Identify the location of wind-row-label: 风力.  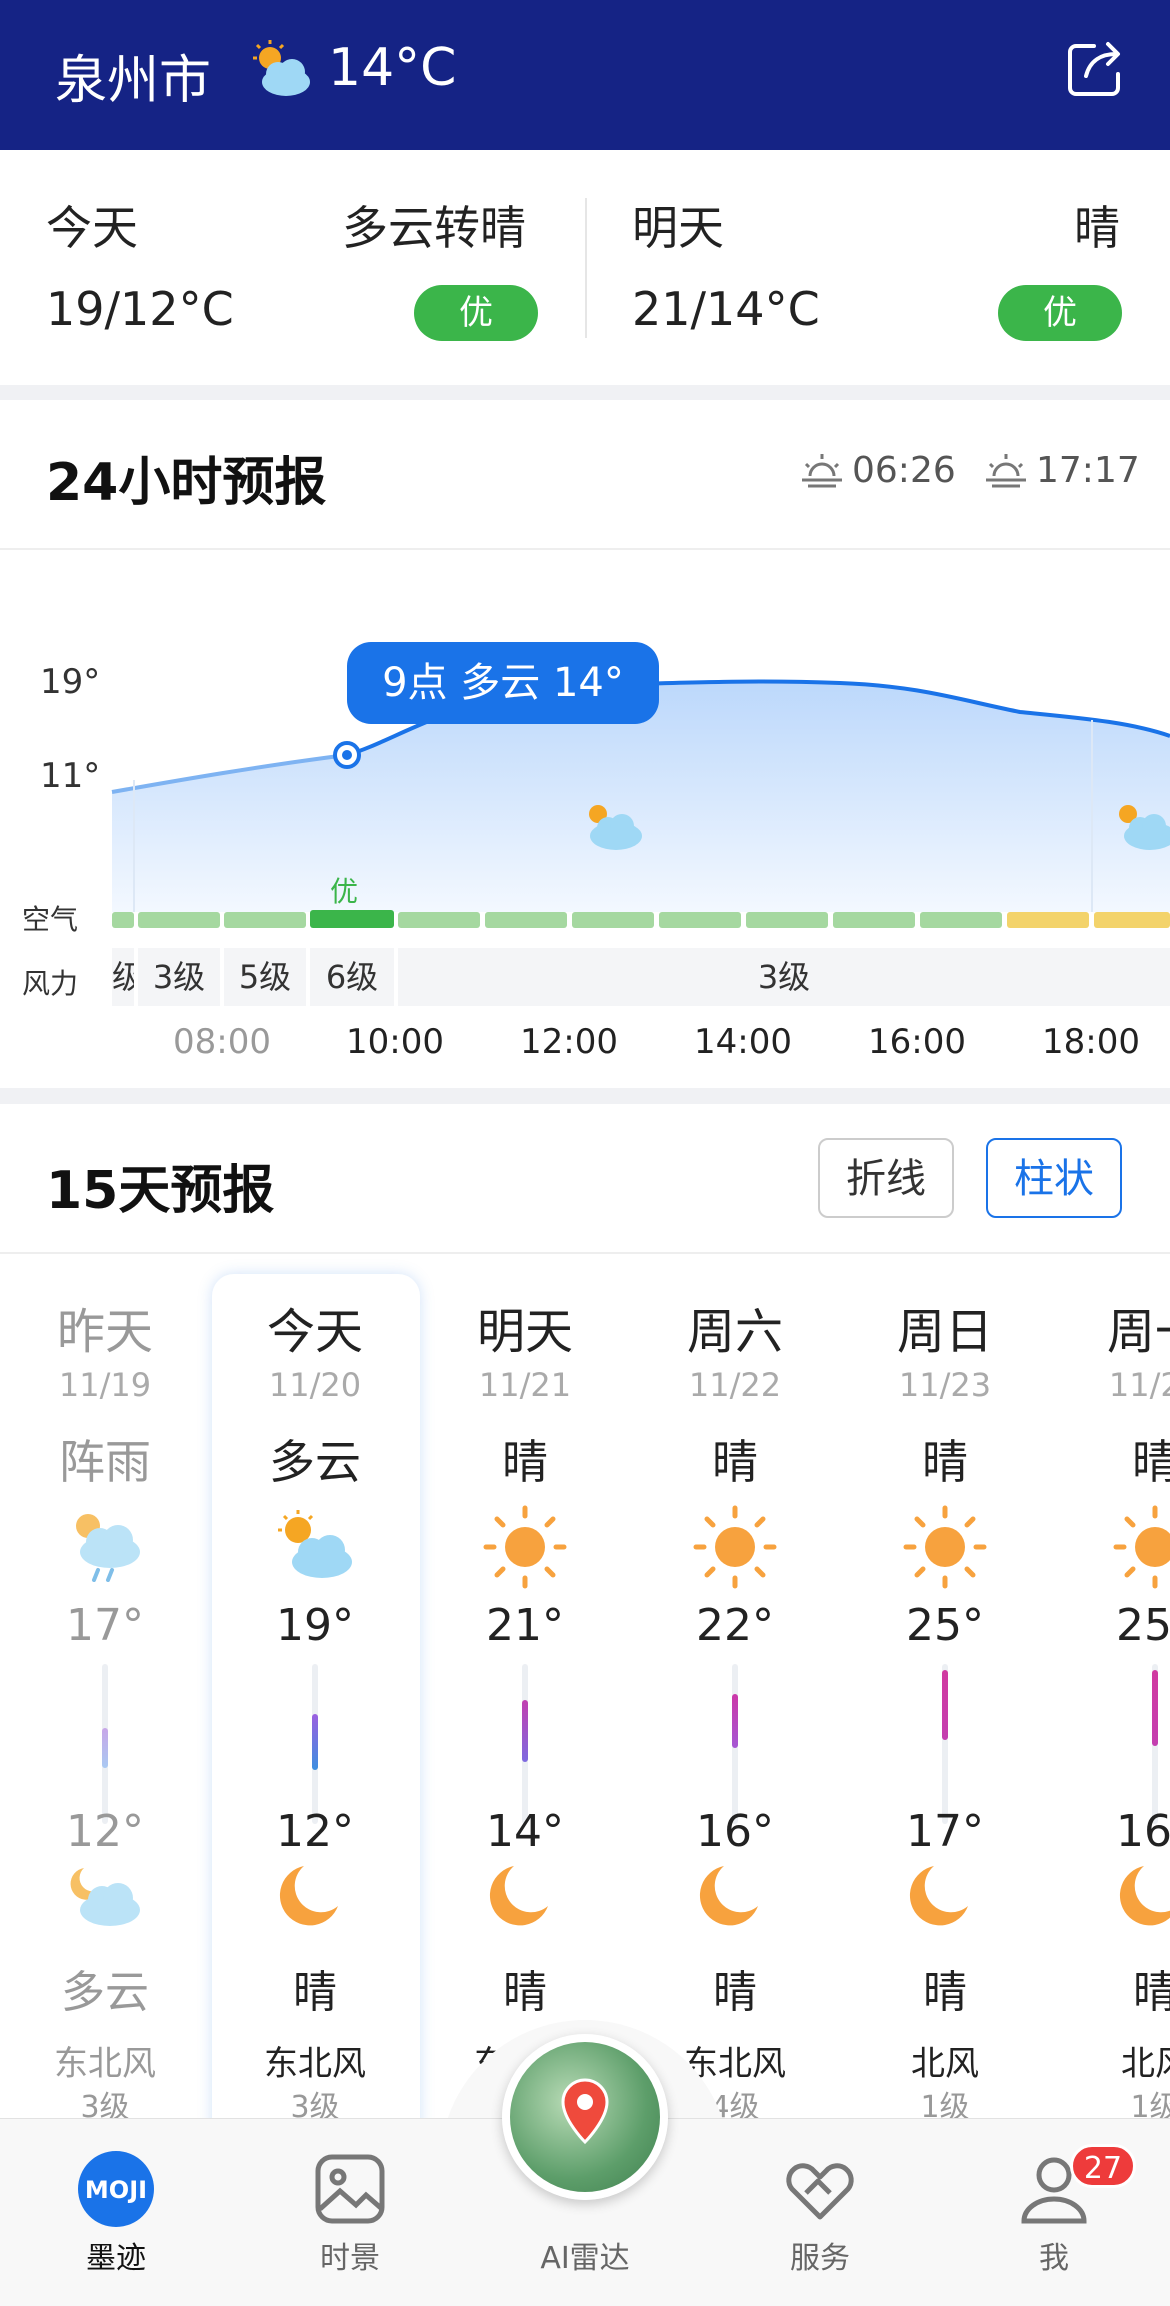
(50, 983).